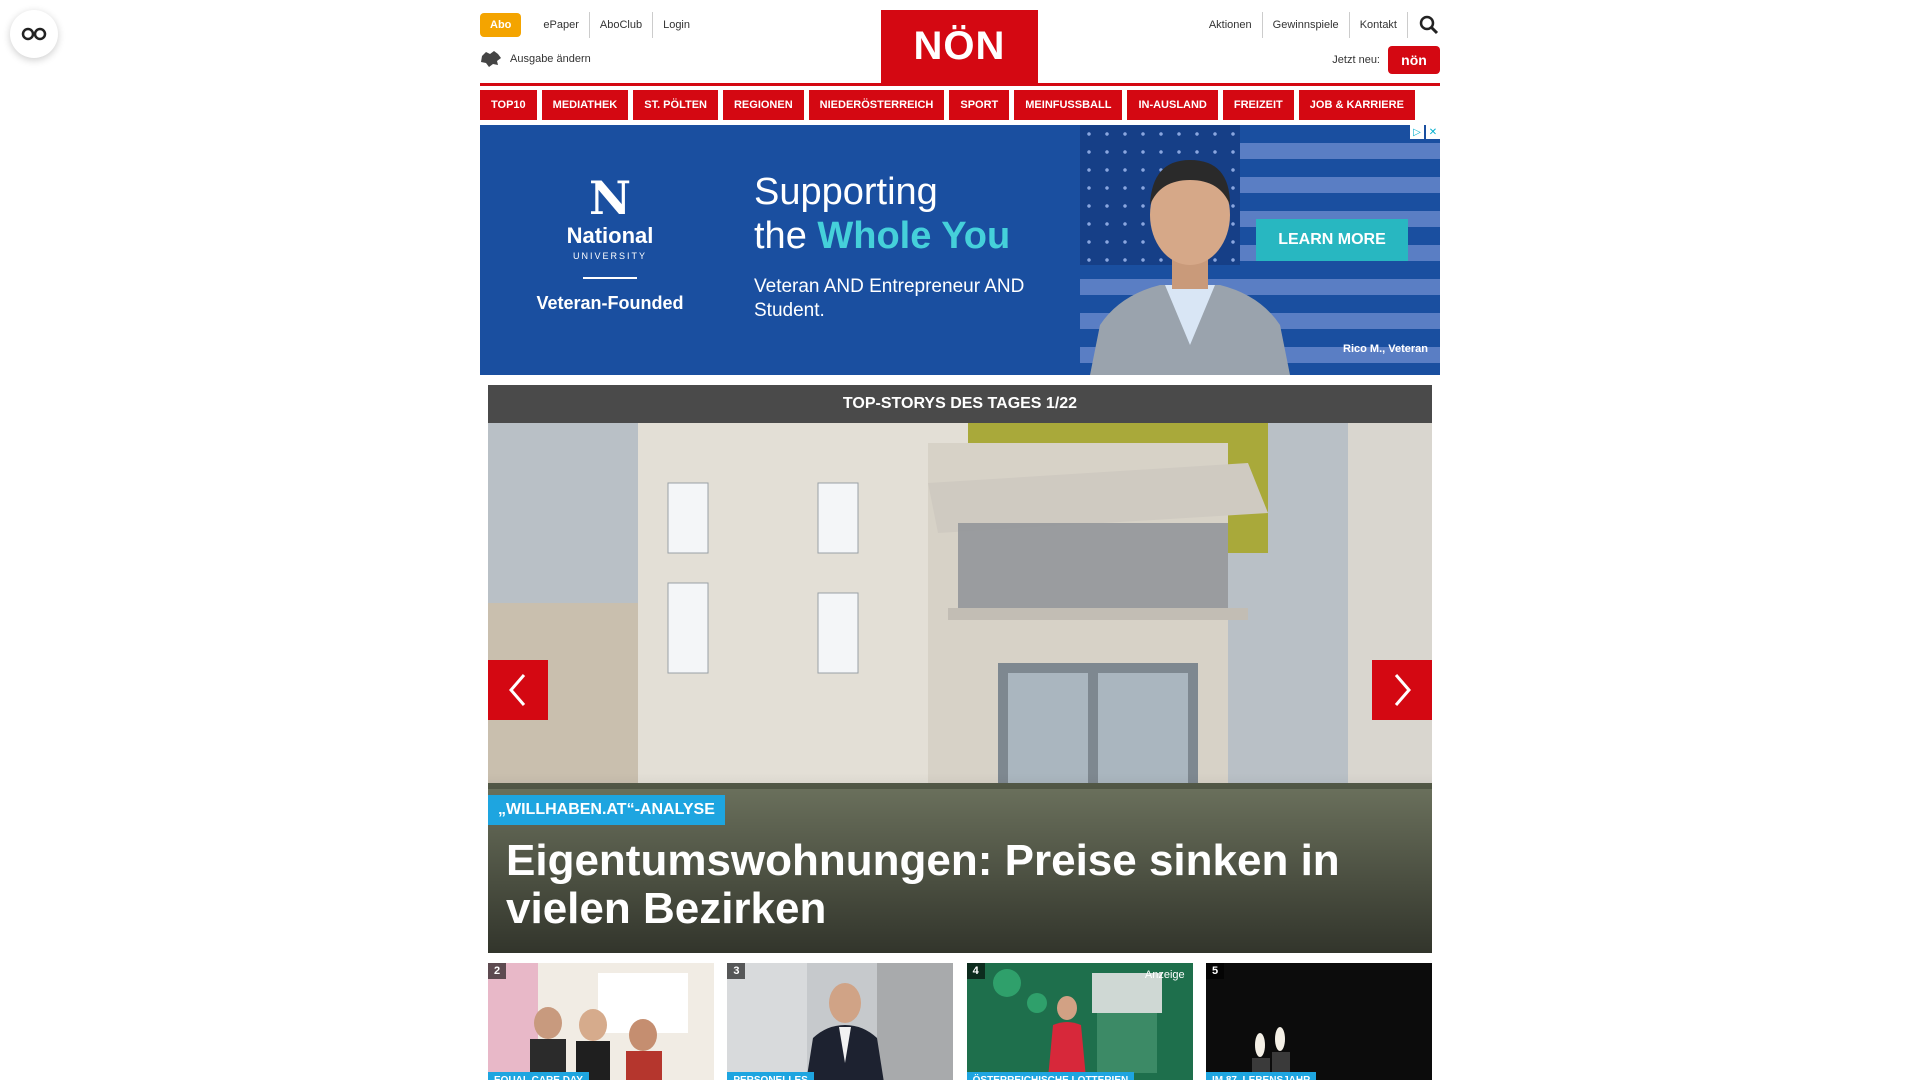 The height and width of the screenshot is (1080, 1920). I want to click on story-number: 2, so click(497, 971).